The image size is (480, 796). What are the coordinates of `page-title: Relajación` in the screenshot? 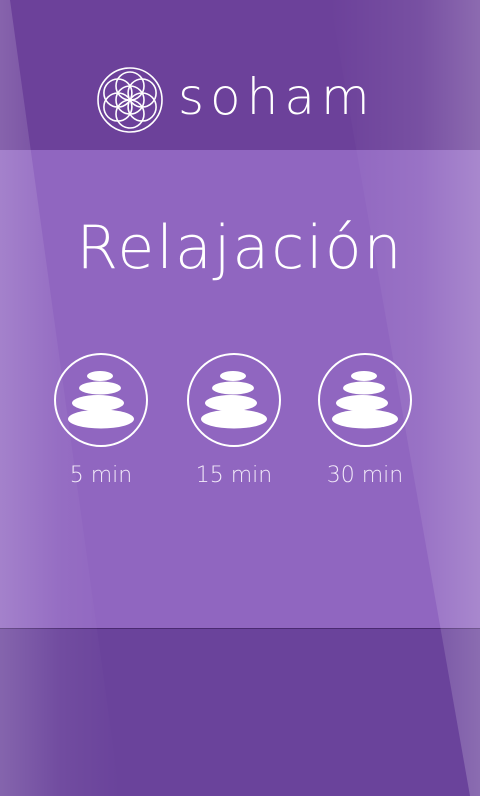 It's located at (240, 248).